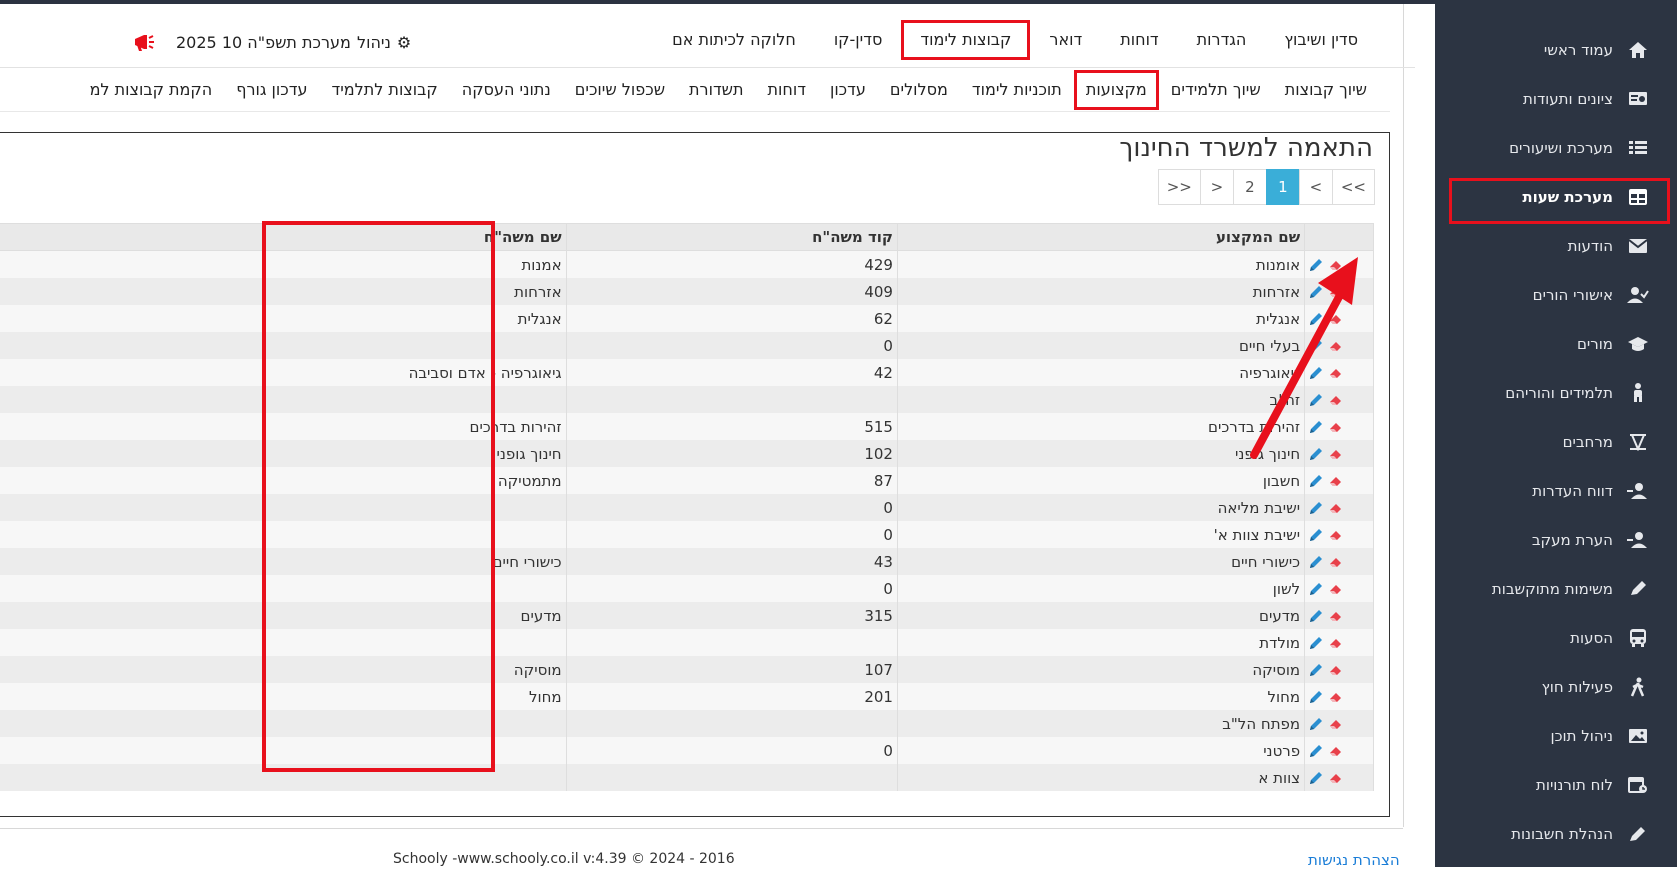  I want to click on ministry-name-cell: מדעים, so click(283, 615).